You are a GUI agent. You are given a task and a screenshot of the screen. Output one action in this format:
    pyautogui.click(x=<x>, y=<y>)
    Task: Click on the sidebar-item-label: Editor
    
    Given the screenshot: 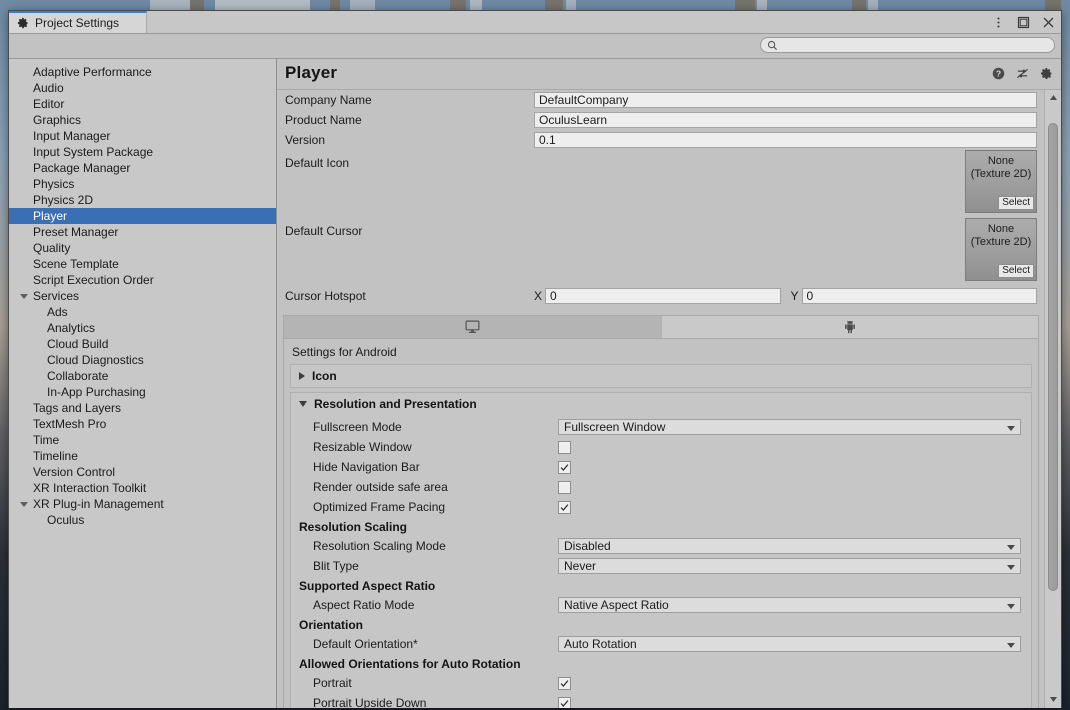 What is the action you would take?
    pyautogui.click(x=49, y=104)
    